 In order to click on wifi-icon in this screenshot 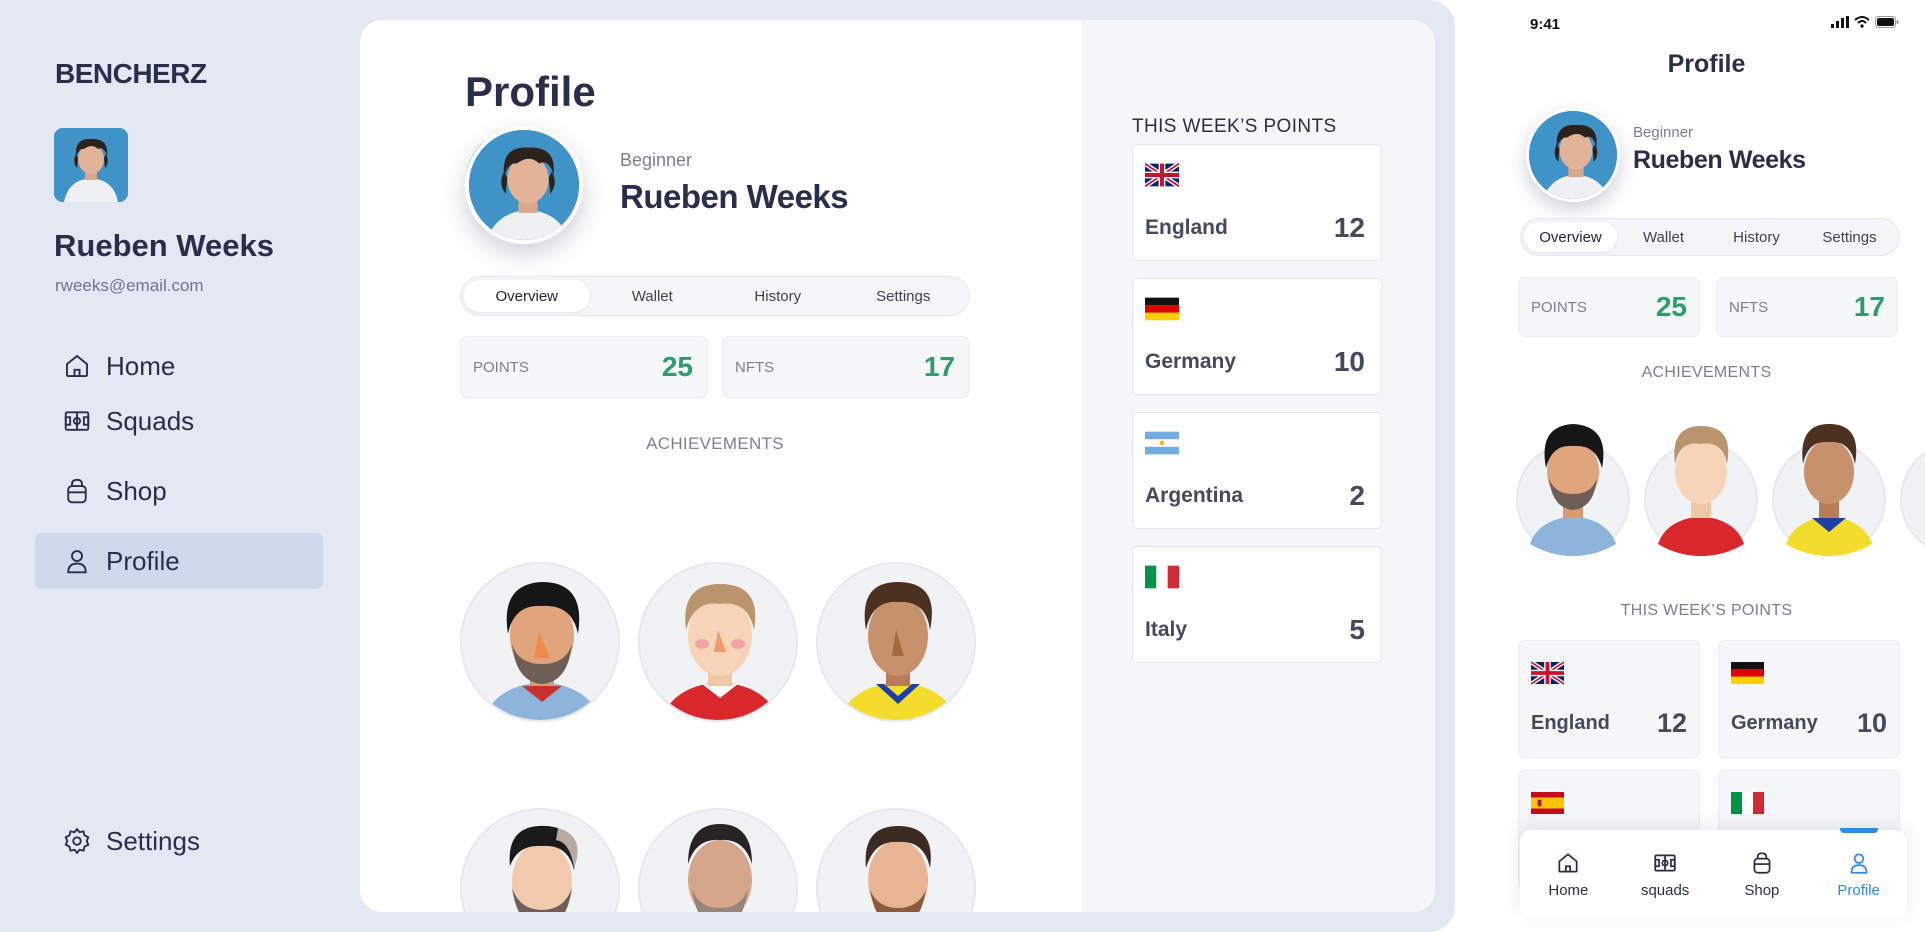, I will do `click(1862, 22)`.